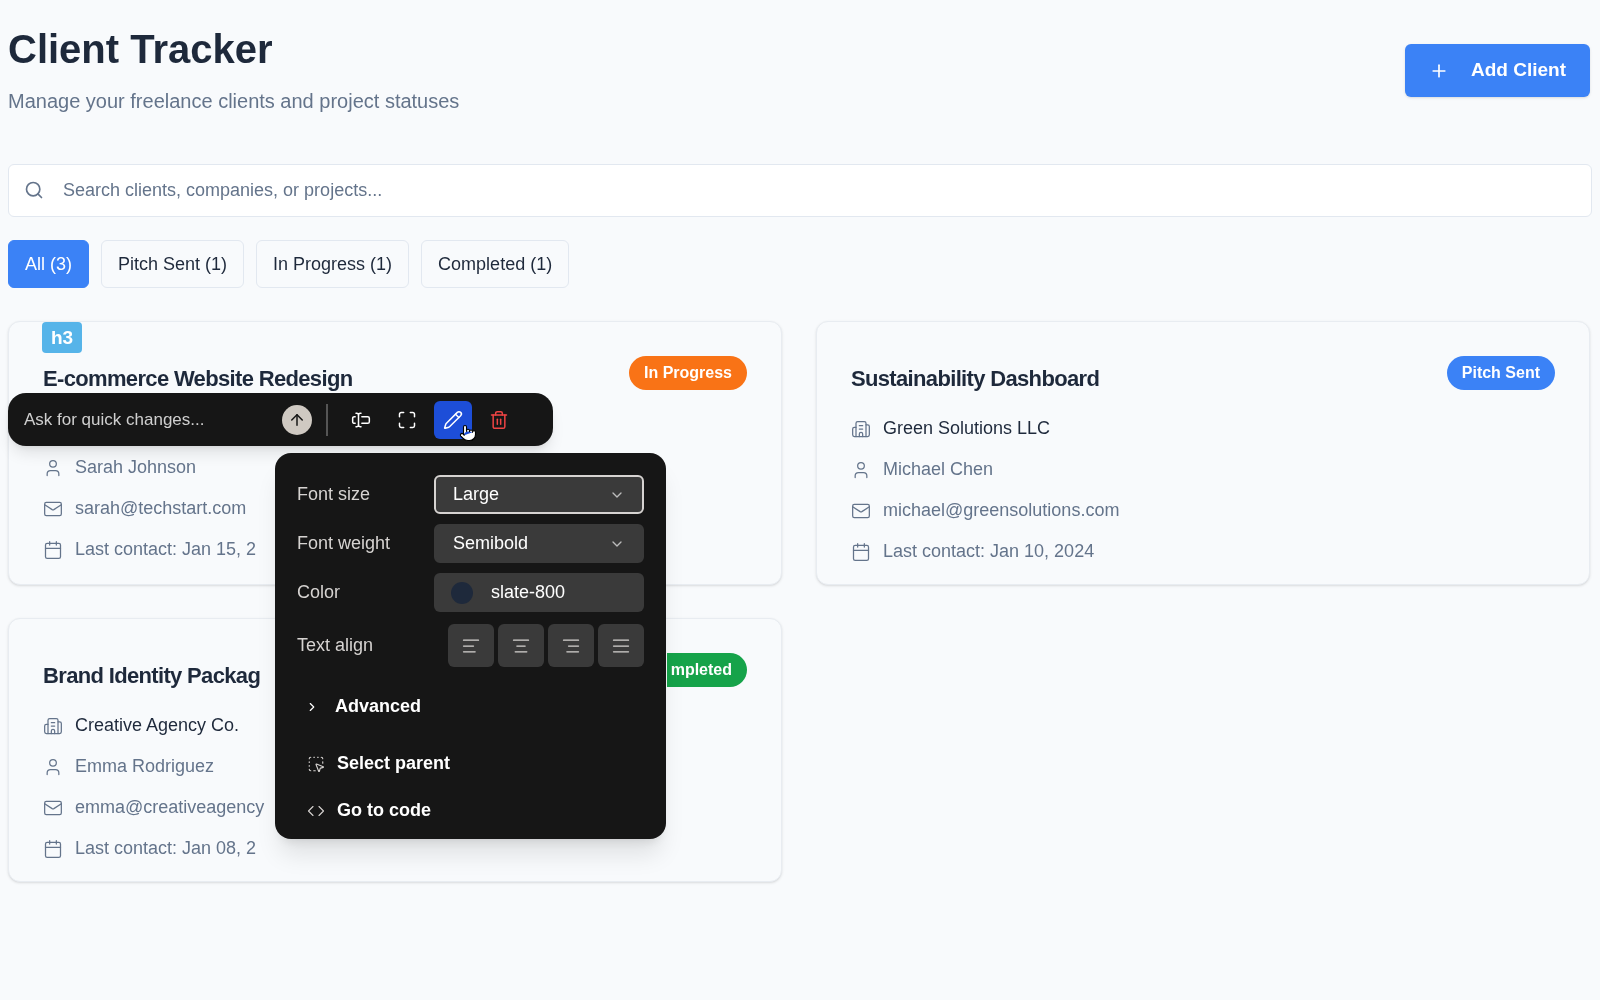 The width and height of the screenshot is (1600, 1000). What do you see at coordinates (967, 428) in the screenshot?
I see `company-name: Green Solutions LLC` at bounding box center [967, 428].